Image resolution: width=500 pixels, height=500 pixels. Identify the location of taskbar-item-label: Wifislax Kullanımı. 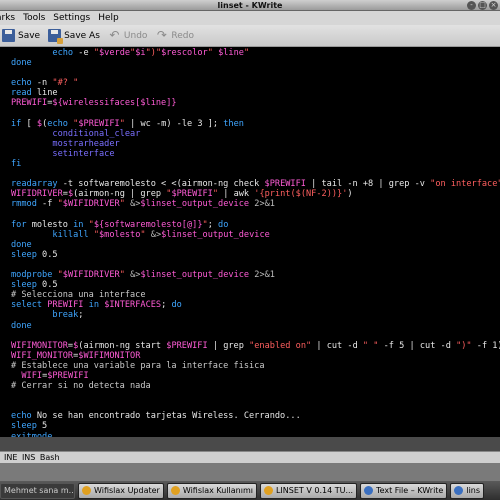
(217, 490).